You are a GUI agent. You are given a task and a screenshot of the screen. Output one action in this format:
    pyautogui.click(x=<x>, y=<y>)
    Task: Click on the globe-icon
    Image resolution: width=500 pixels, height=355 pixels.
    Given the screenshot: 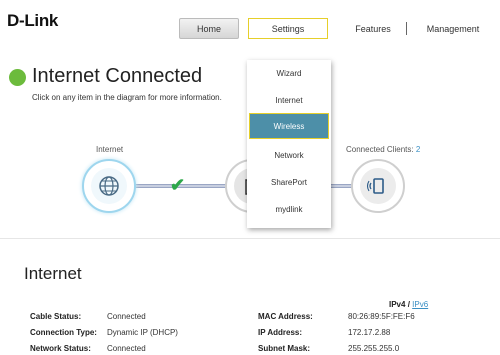 What is the action you would take?
    pyautogui.click(x=109, y=186)
    